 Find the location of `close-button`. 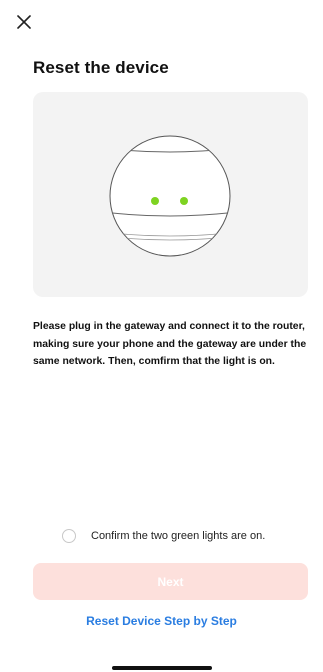

close-button is located at coordinates (24, 22).